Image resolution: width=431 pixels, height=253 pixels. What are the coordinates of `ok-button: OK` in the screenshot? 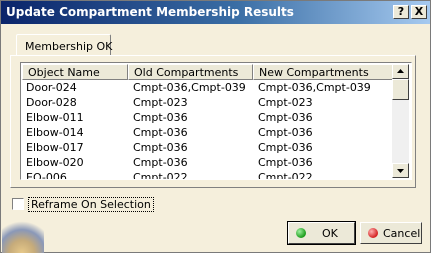 It's located at (321, 233).